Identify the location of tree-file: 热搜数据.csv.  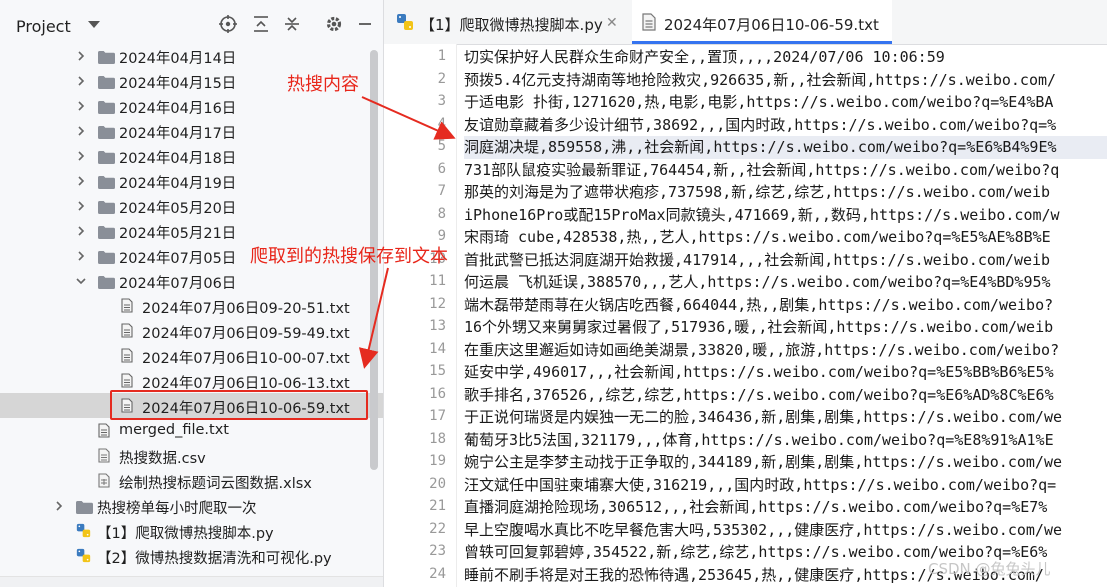
(191, 455).